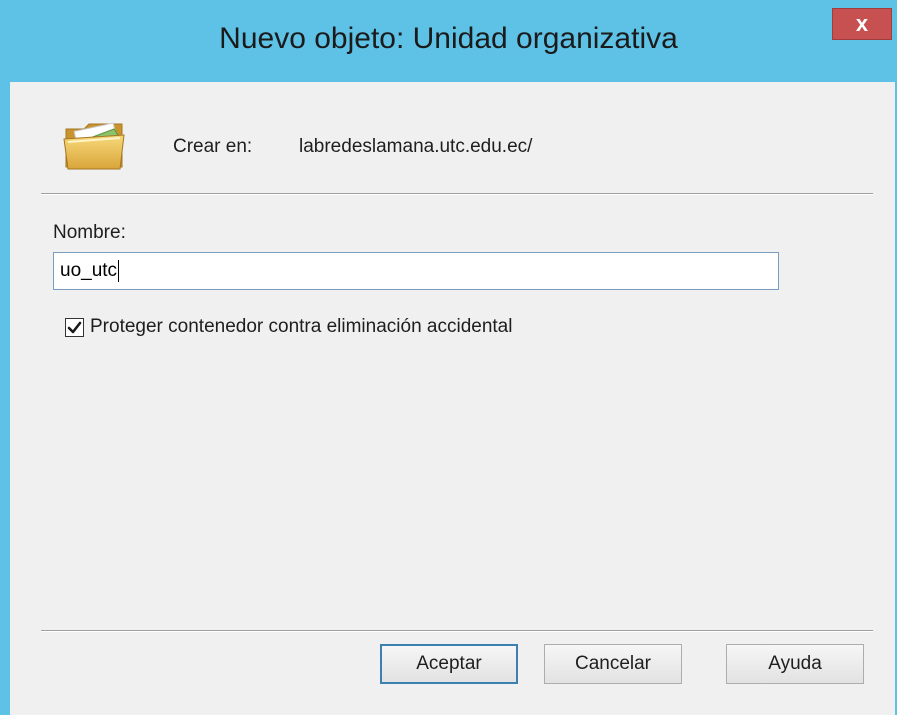 Image resolution: width=897 pixels, height=715 pixels. What do you see at coordinates (89, 232) in the screenshot?
I see `name-label: Nombre:` at bounding box center [89, 232].